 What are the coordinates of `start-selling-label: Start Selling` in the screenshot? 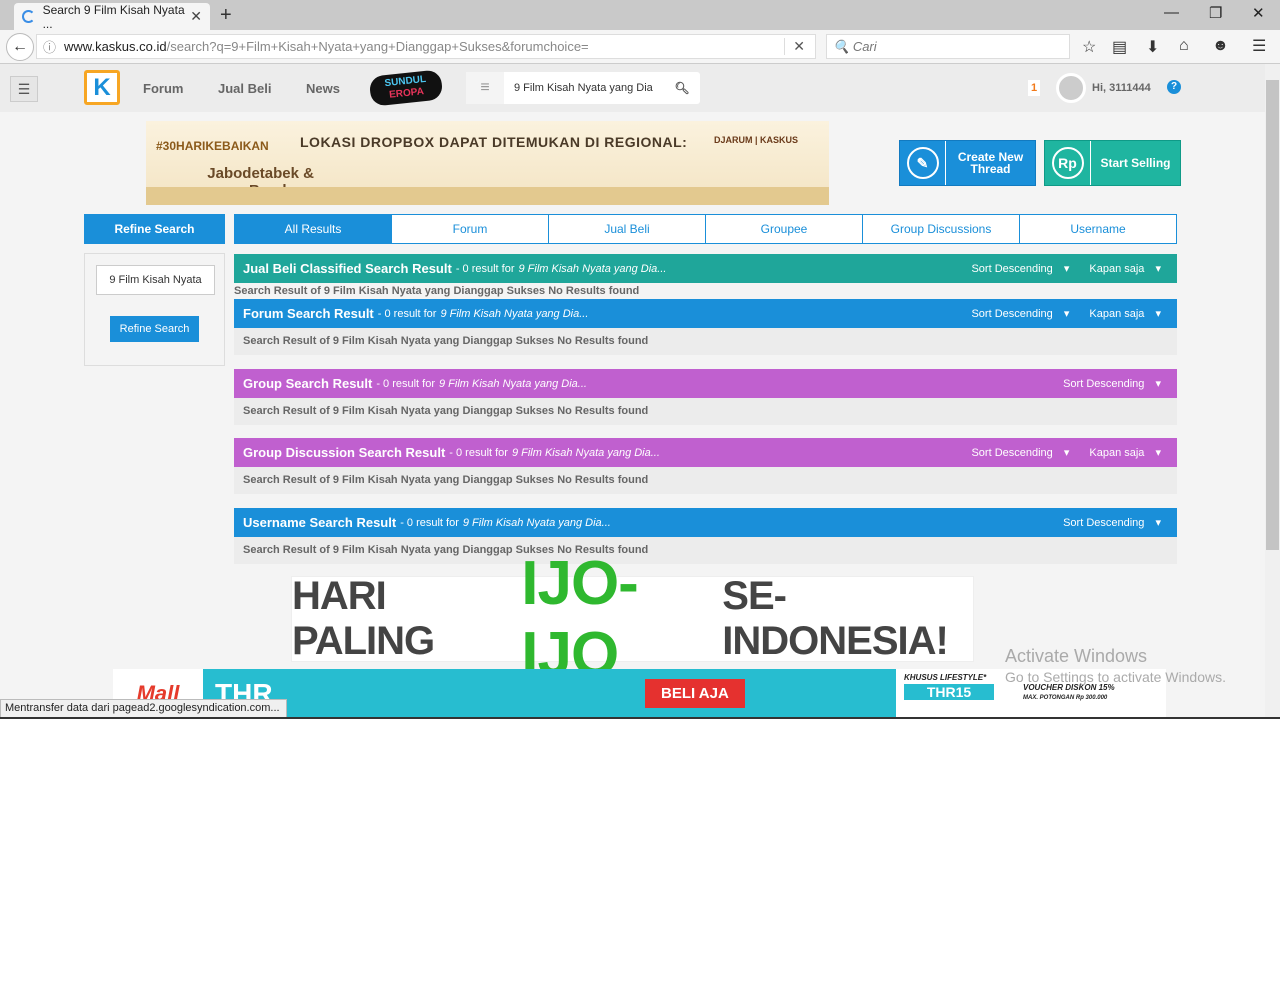 It's located at (1135, 163).